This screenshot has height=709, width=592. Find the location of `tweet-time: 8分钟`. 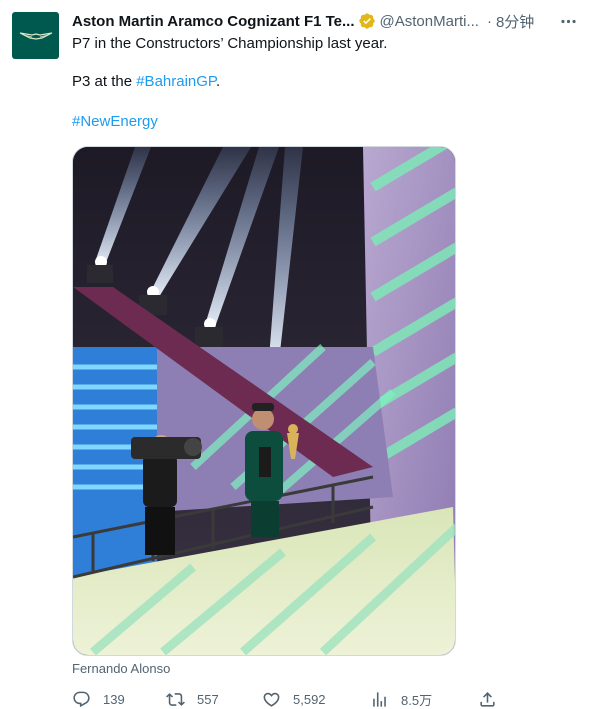

tweet-time: 8分钟 is located at coordinates (515, 21).